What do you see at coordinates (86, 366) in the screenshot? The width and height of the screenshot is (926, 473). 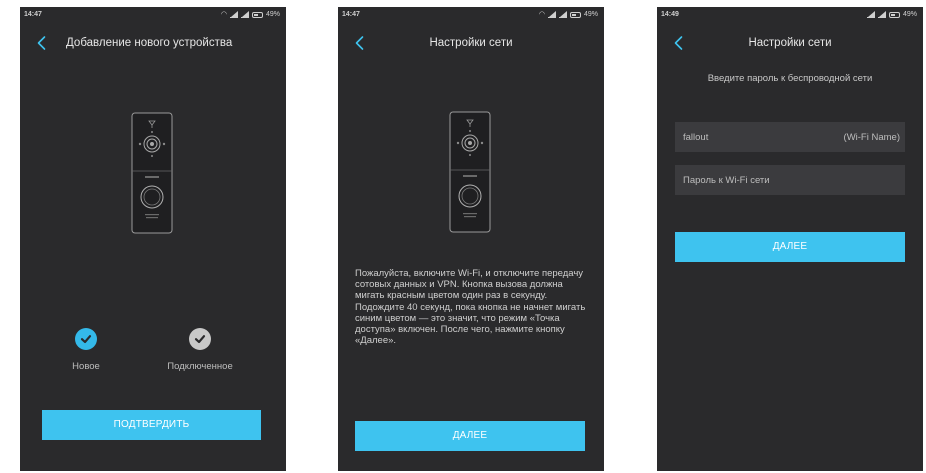 I see `option-label: Новое` at bounding box center [86, 366].